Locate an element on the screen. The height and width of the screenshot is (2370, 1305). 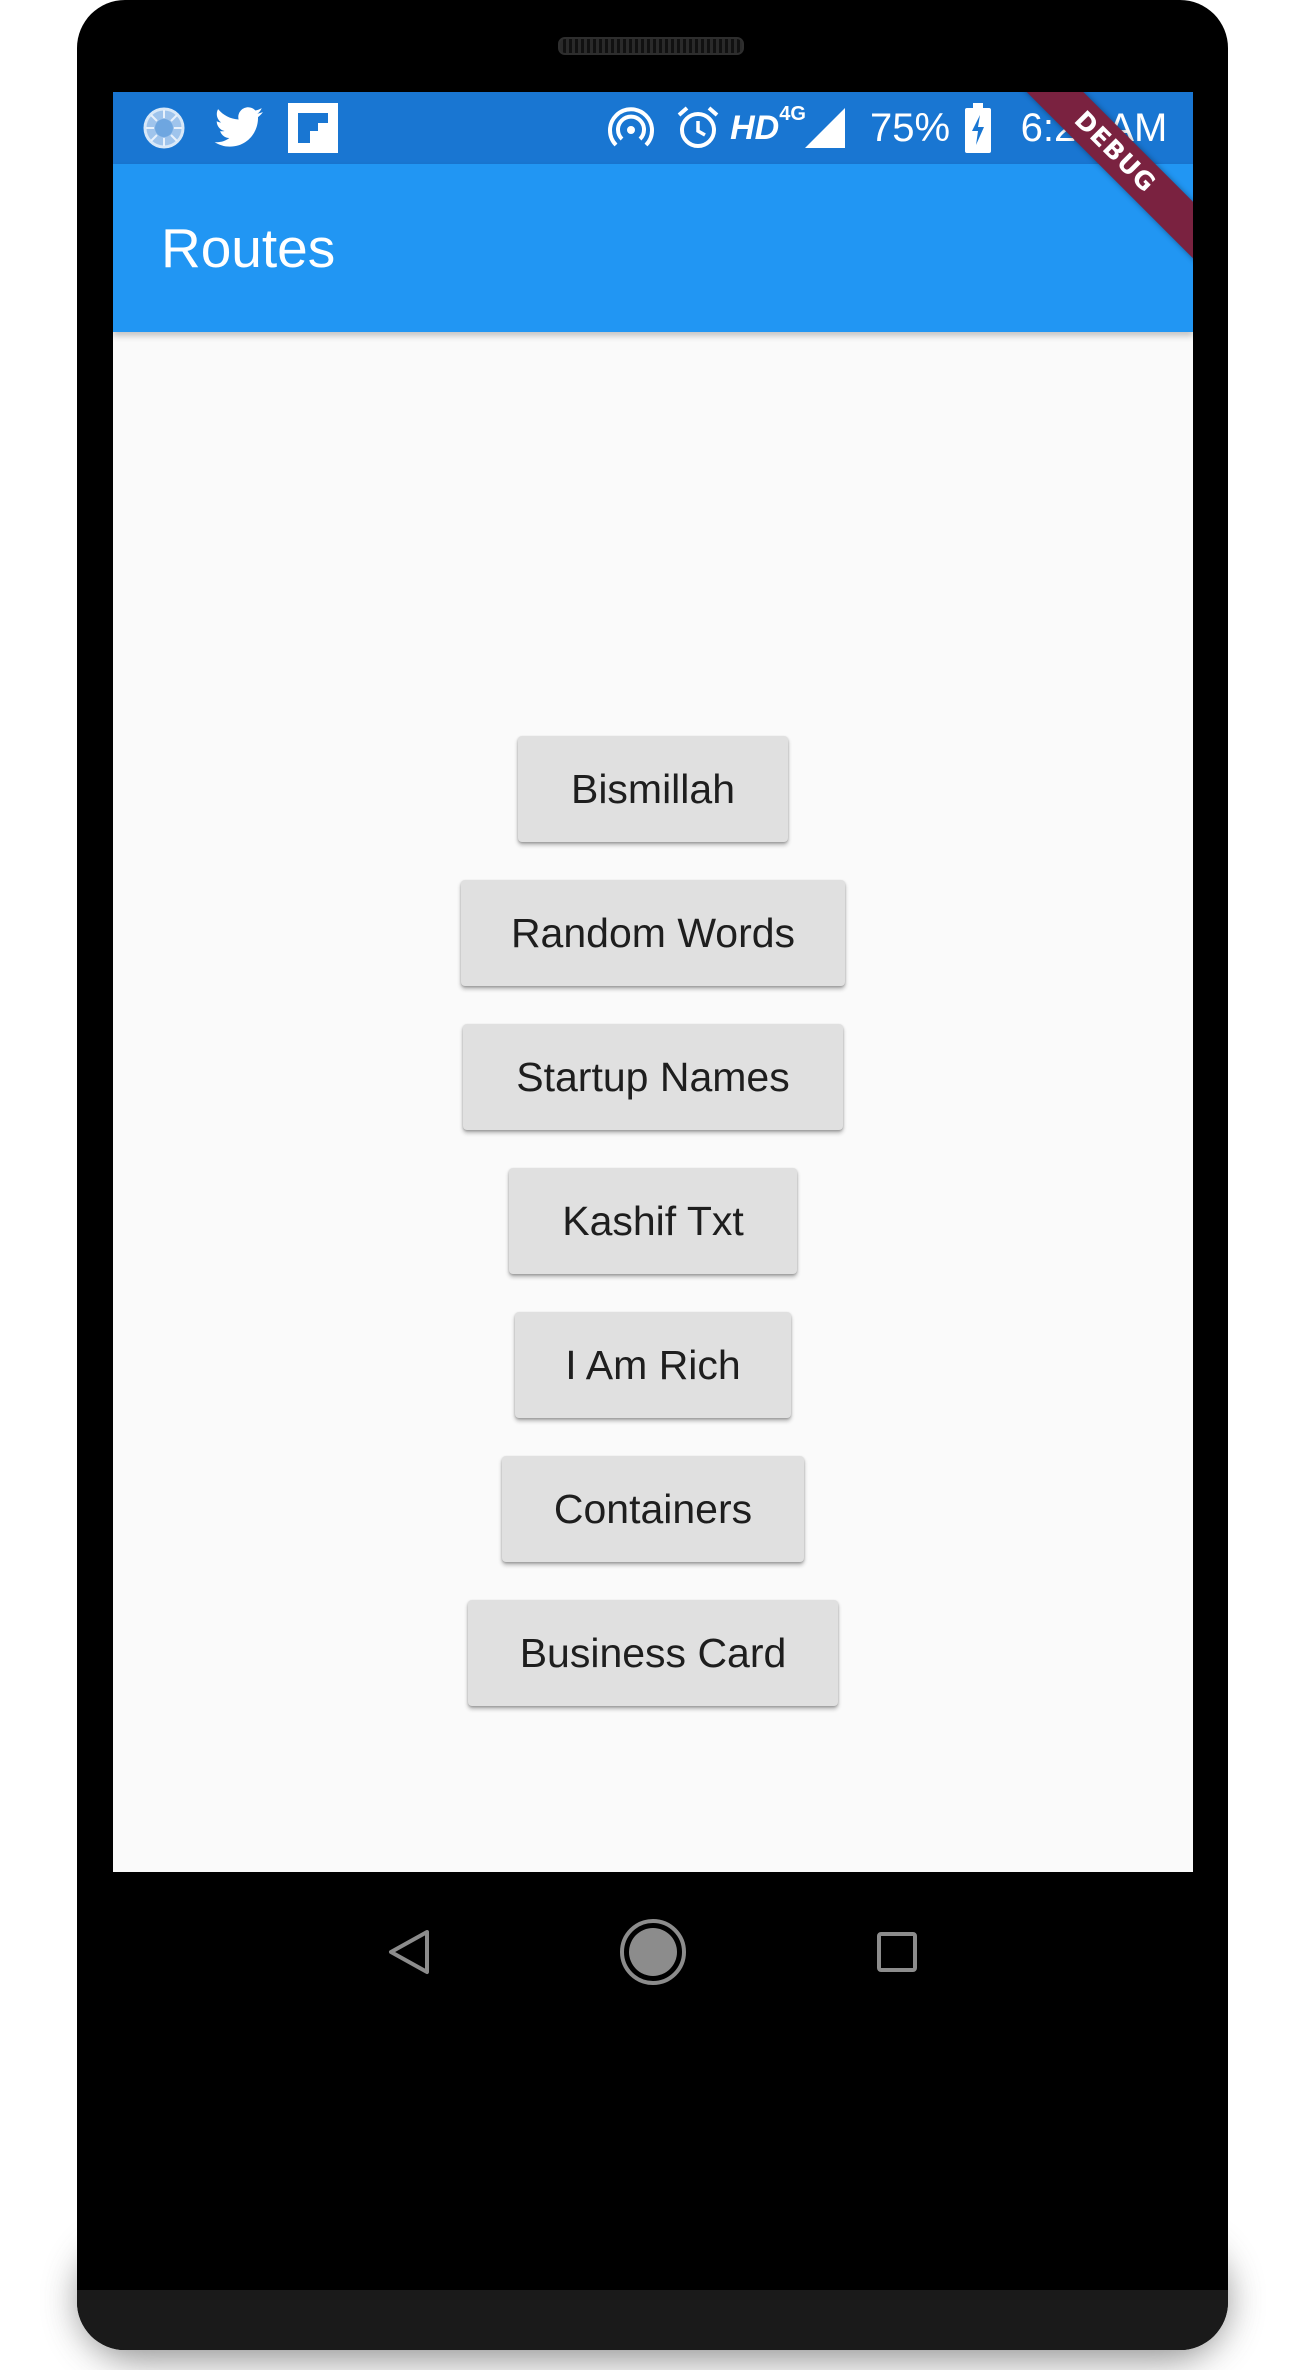
route-button-i-am-rich: I Am Rich is located at coordinates (653, 1365).